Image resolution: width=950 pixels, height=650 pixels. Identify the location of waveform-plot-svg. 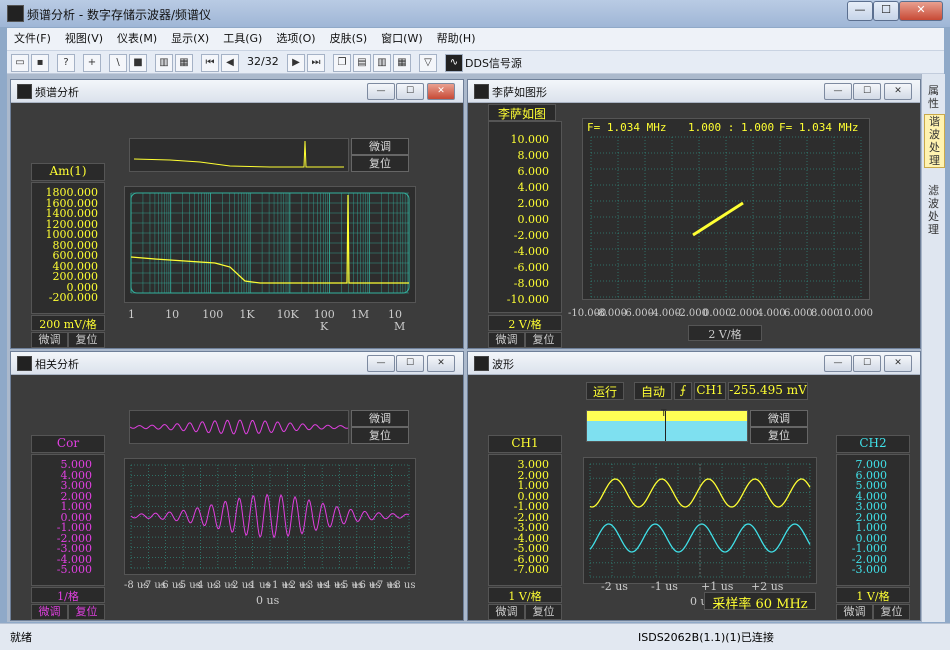
(700, 520).